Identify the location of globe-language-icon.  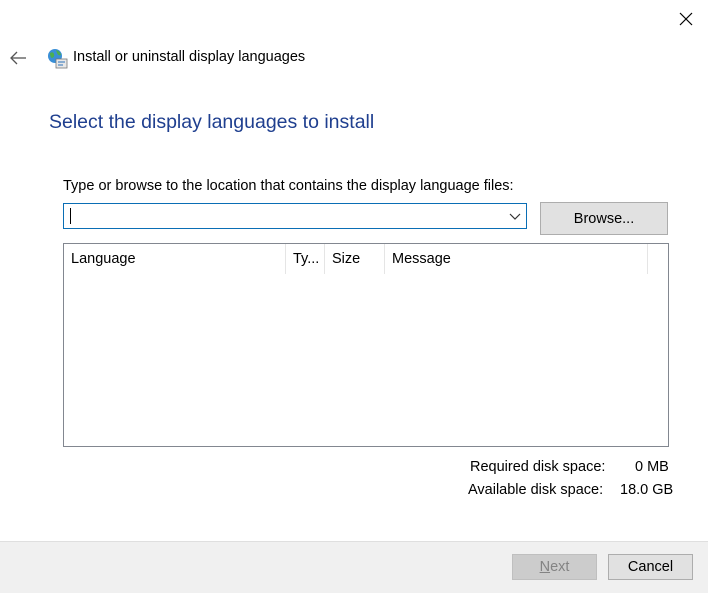
(57, 58).